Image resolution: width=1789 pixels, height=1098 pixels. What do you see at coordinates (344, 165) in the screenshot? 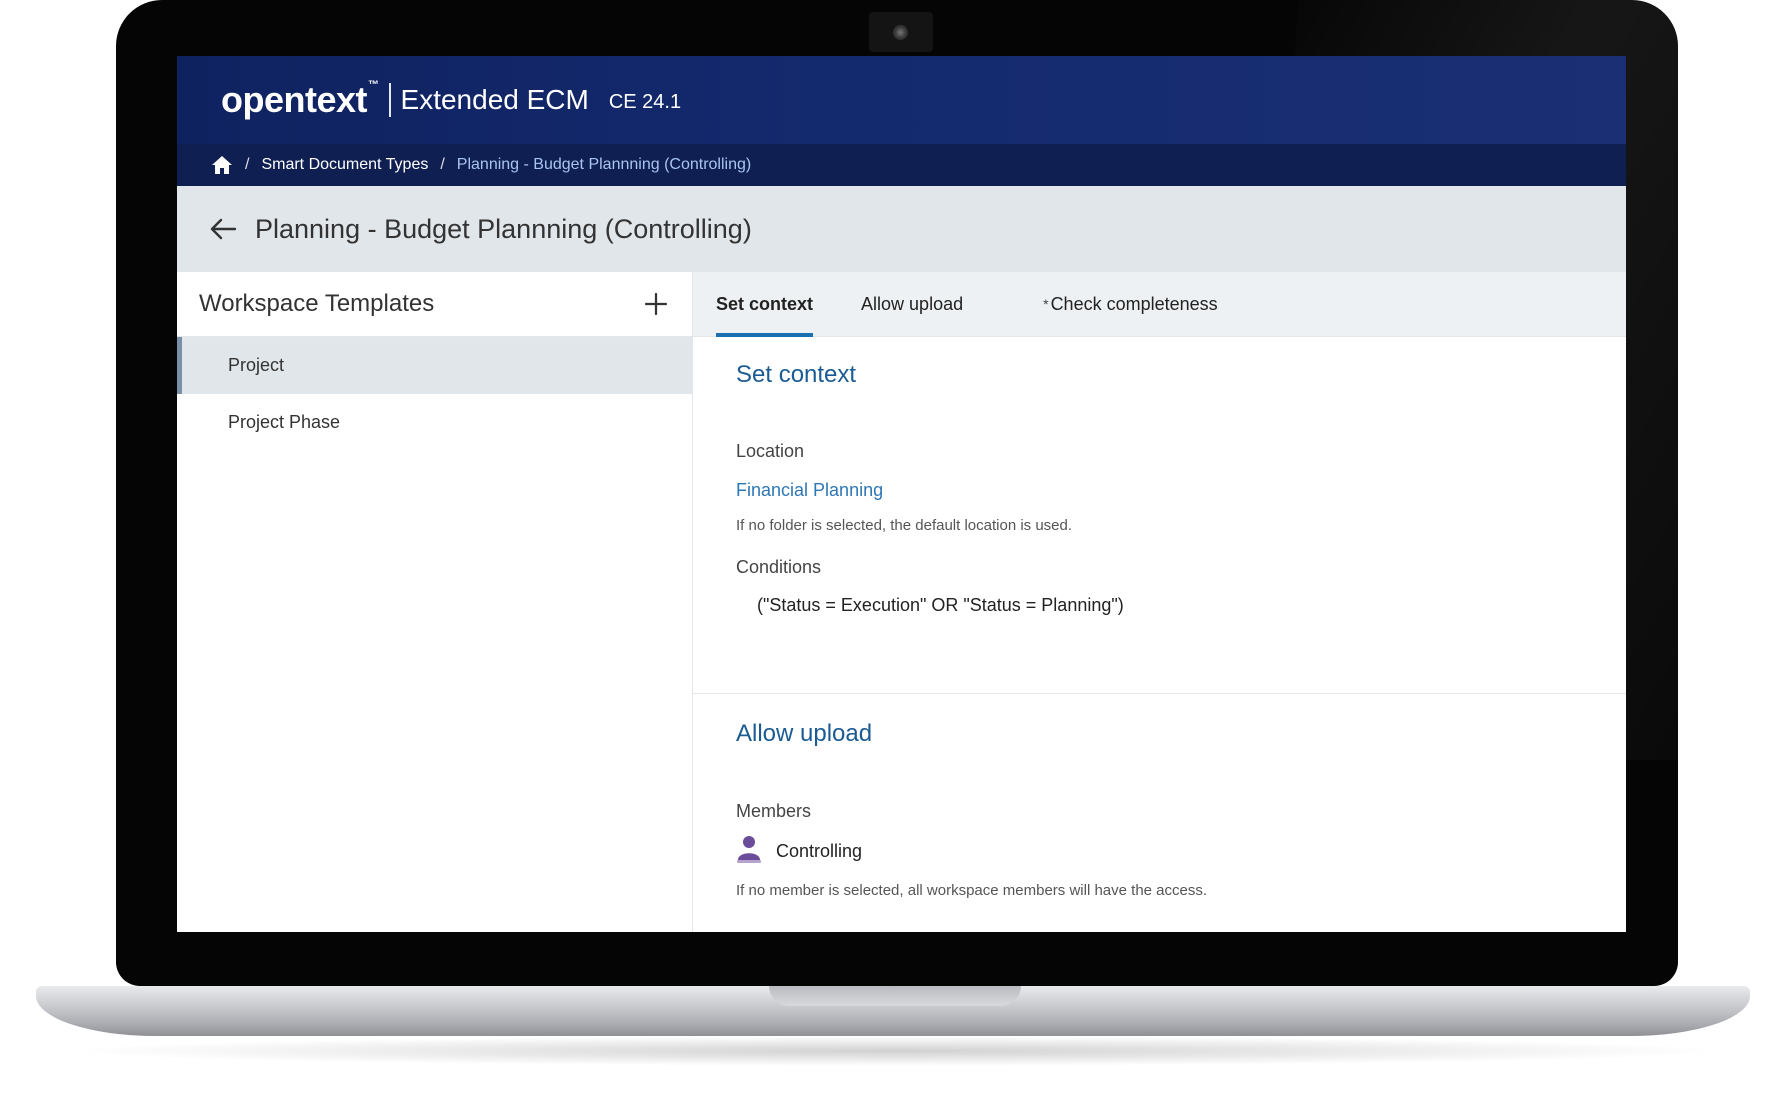
I see `breadcrumb-smart-document-types: Smart Document Types` at bounding box center [344, 165].